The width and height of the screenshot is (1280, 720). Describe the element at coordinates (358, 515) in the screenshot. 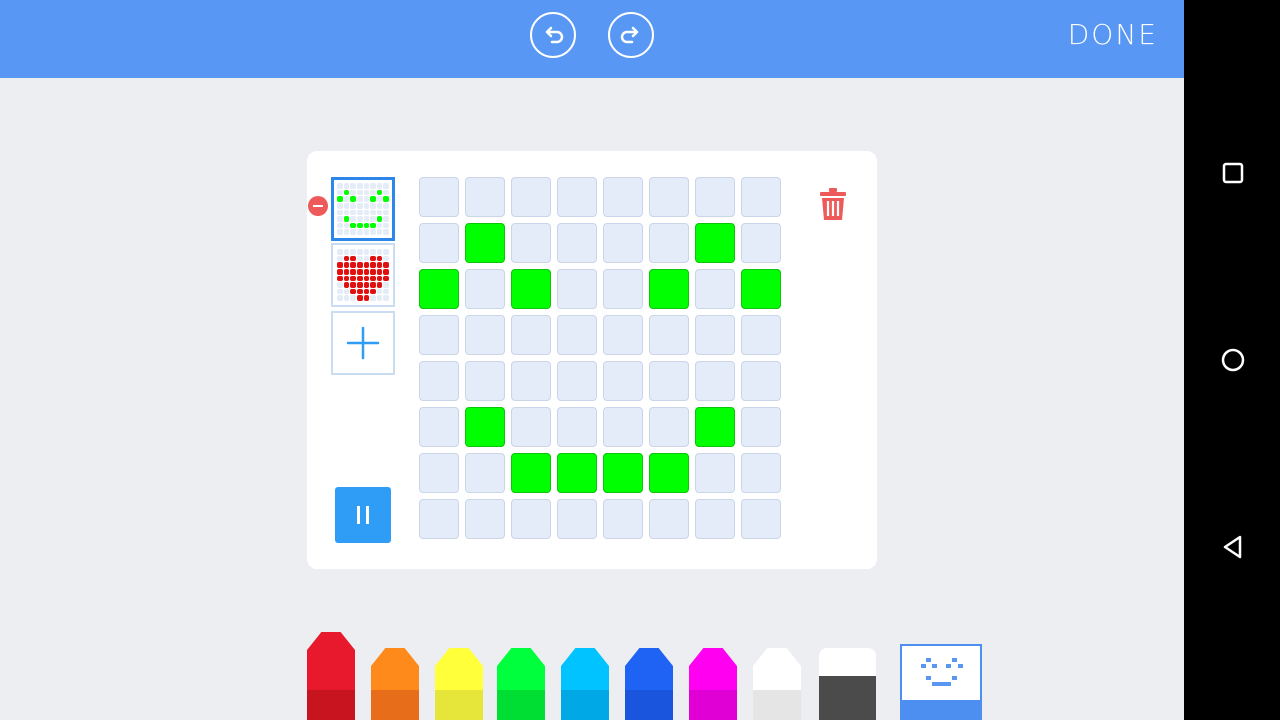

I see `pause-icon-bar` at that location.